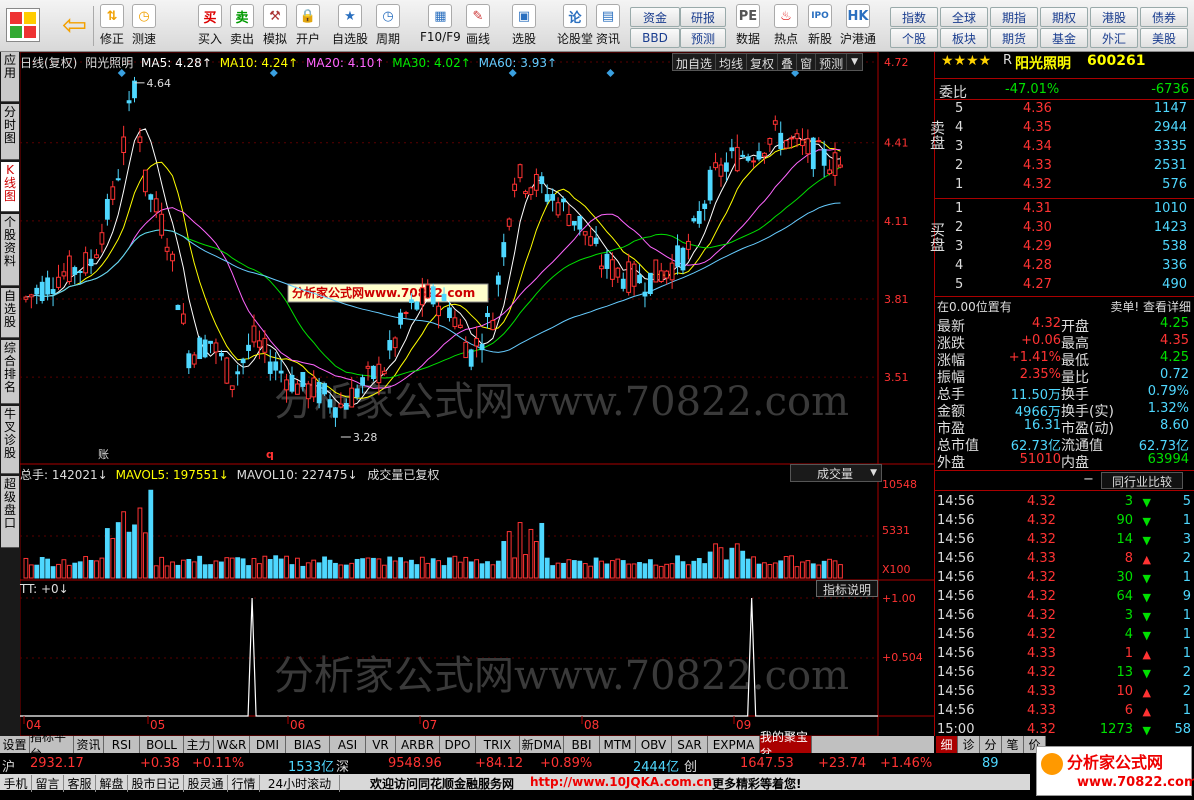 The height and width of the screenshot is (800, 1194). Describe the element at coordinates (618, 744) in the screenshot. I see `indicator-tab-17: MTM` at that location.